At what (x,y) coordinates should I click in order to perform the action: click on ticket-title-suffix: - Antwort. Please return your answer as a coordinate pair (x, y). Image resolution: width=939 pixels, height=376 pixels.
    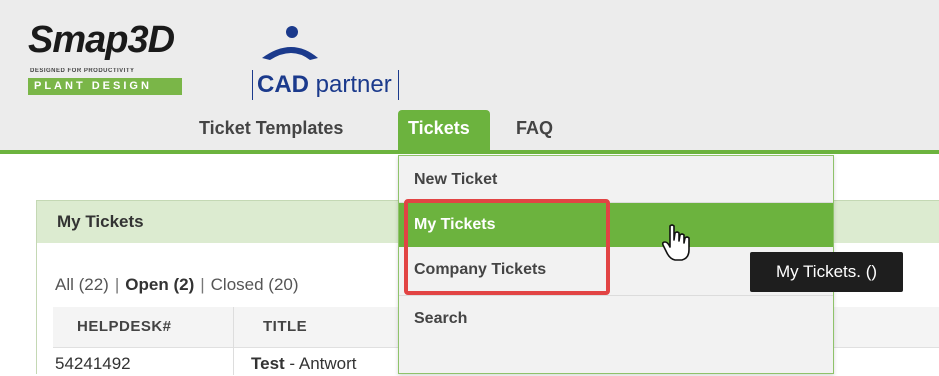
    Looking at the image, I should click on (320, 363).